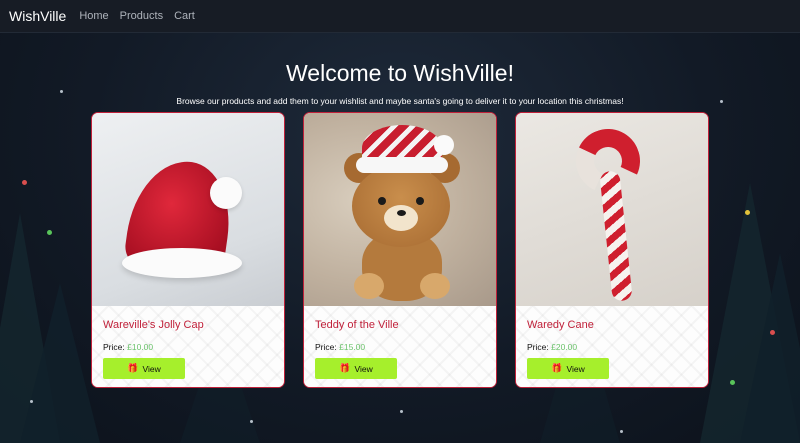  Describe the element at coordinates (400, 73) in the screenshot. I see `page-title: Welcome to WishVille!` at that location.